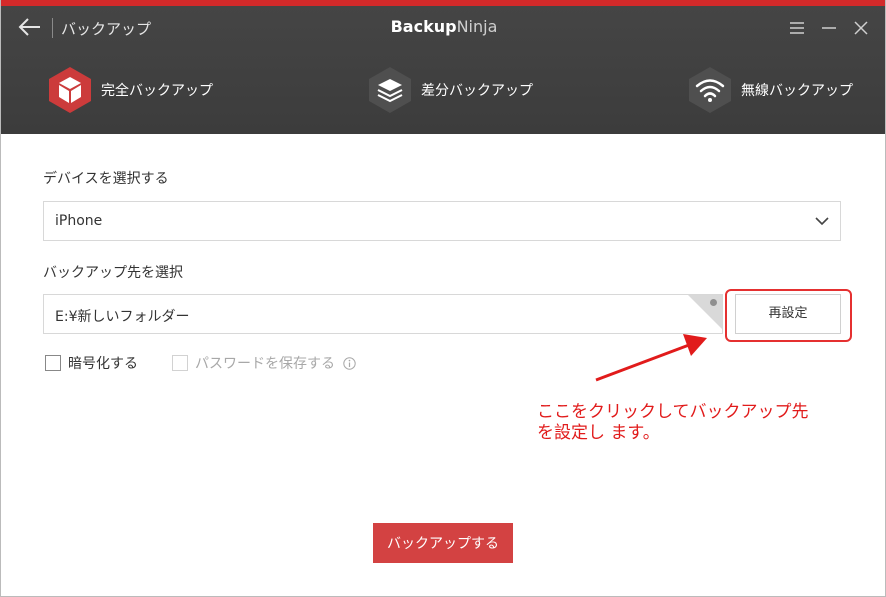  Describe the element at coordinates (70, 90) in the screenshot. I see `cube-icon` at that location.